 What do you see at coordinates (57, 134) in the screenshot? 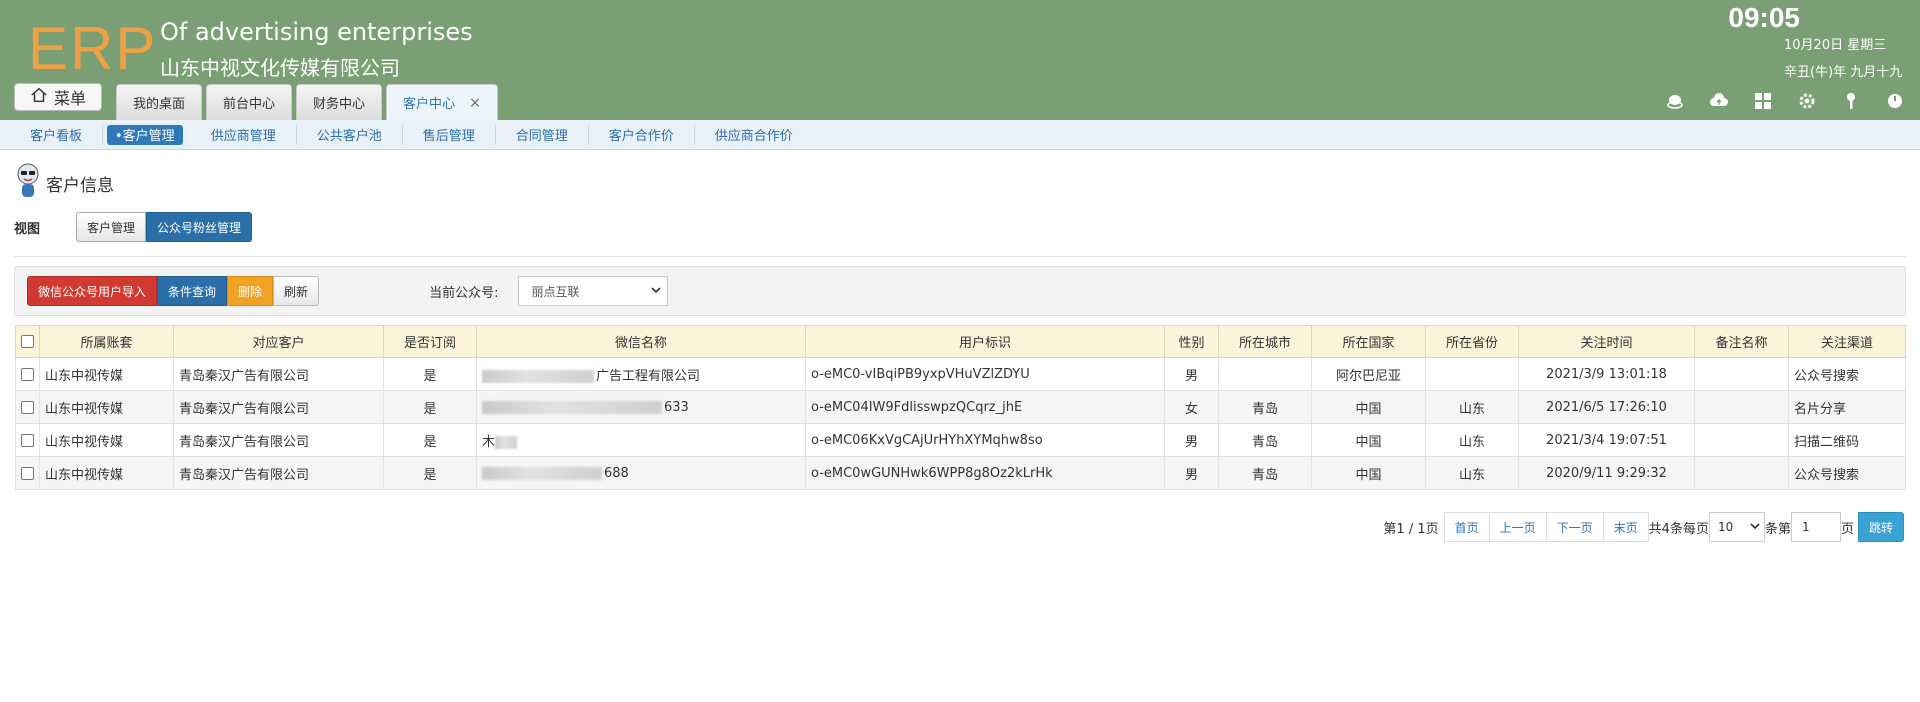
I see `subnav-customer-board: 客户看板` at bounding box center [57, 134].